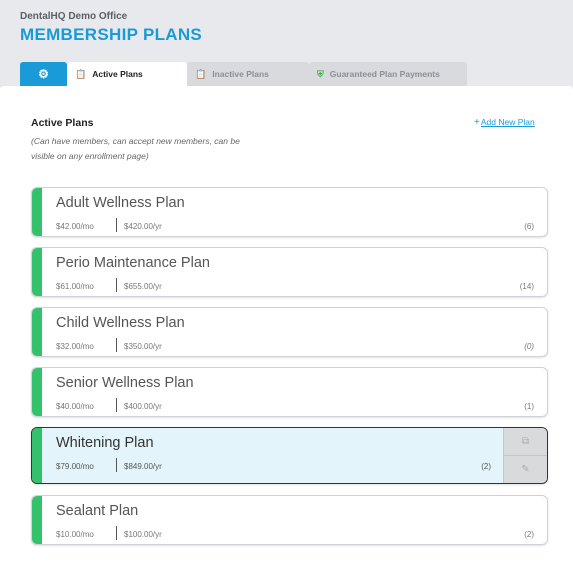 The height and width of the screenshot is (573, 573). I want to click on tab-guaranteed-payments: ⛨ Guaranteed Plan Payments, so click(388, 74).